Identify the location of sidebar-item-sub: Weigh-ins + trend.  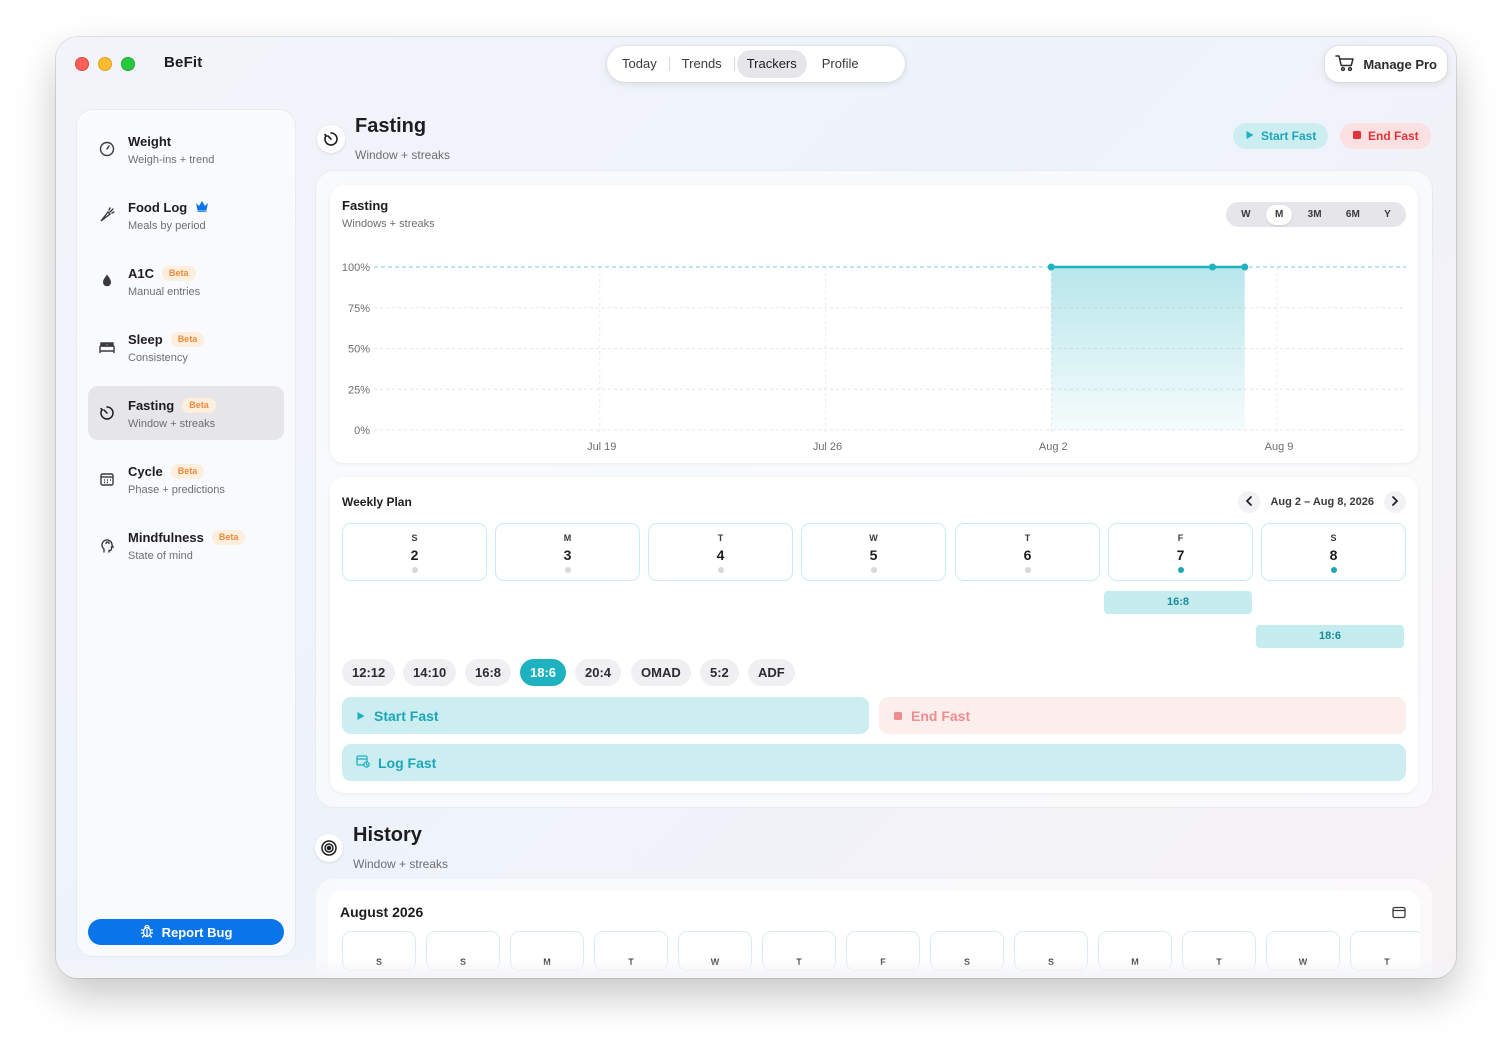
(171, 160).